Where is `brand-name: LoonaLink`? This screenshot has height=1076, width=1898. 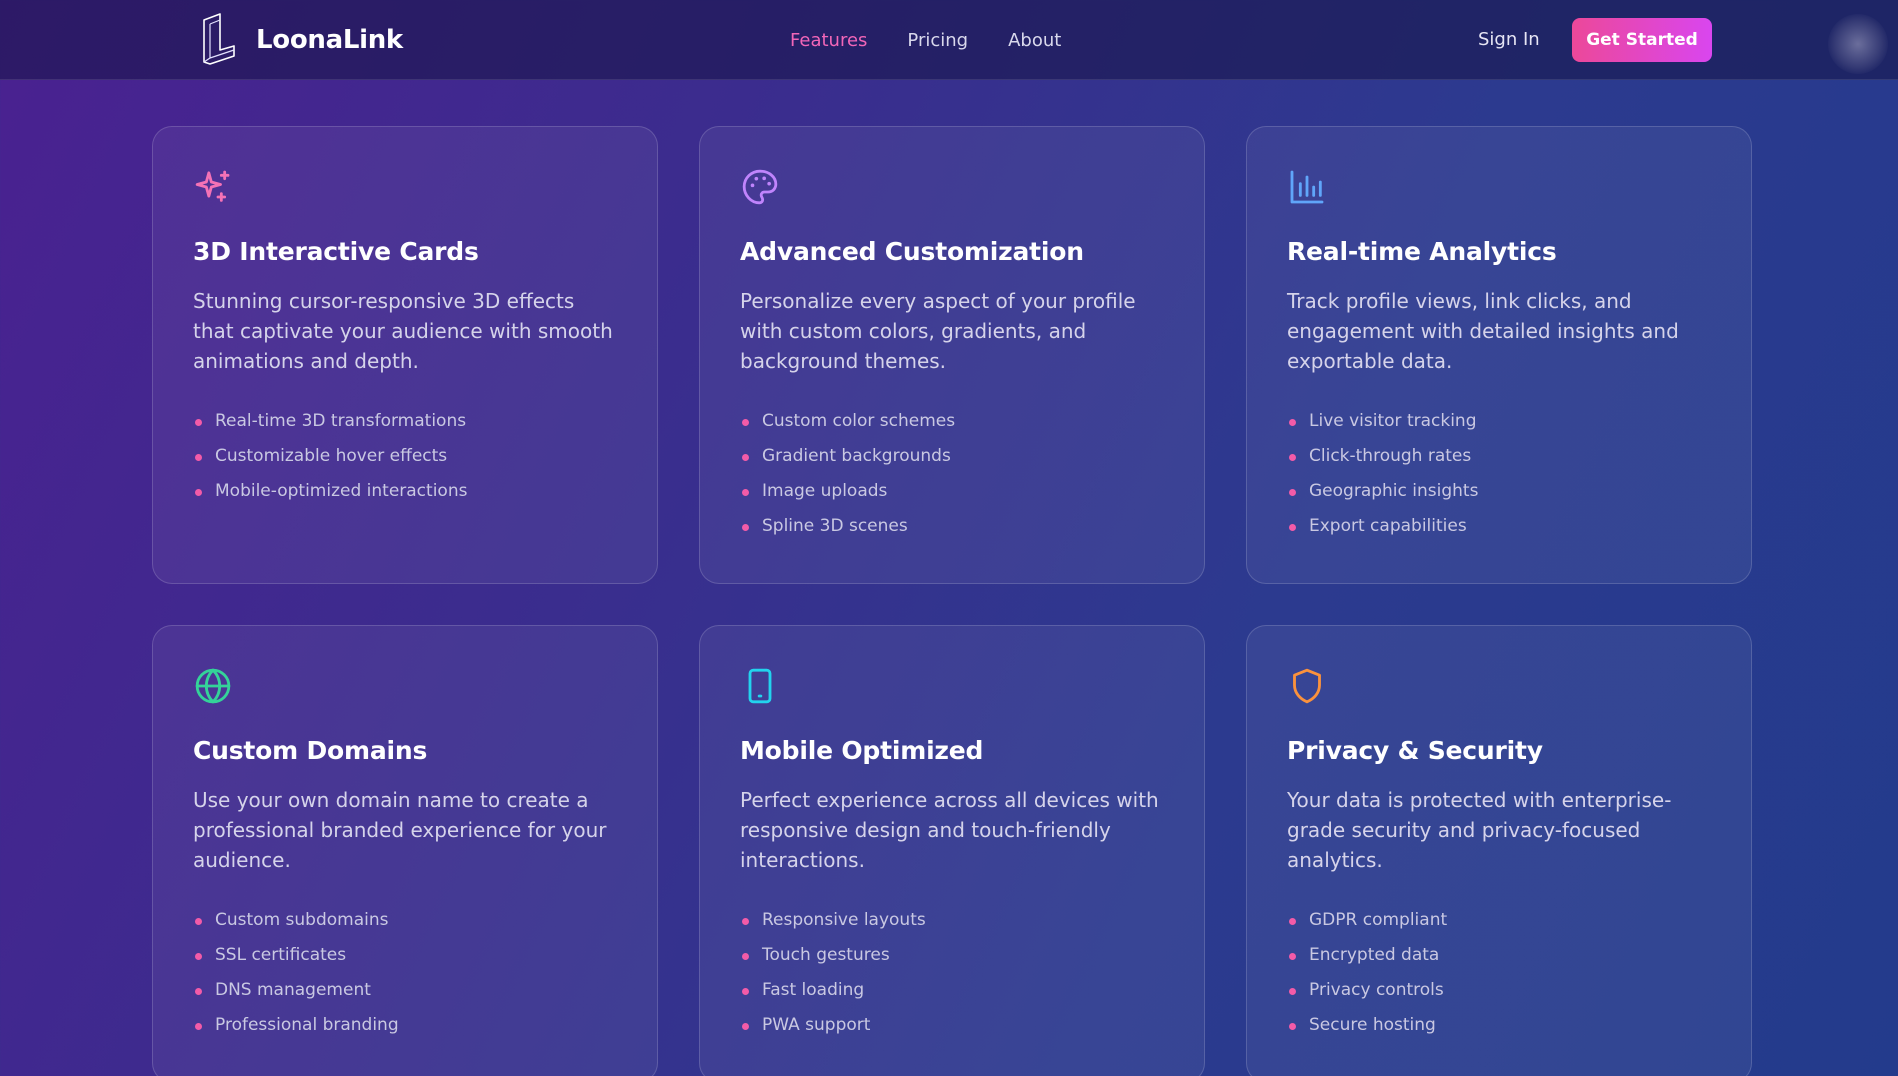 brand-name: LoonaLink is located at coordinates (329, 40).